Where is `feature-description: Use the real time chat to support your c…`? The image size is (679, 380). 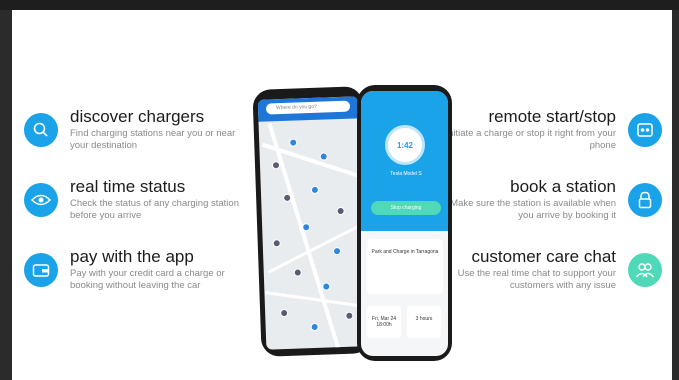
feature-description: Use the real time chat to support your c… is located at coordinates (536, 279).